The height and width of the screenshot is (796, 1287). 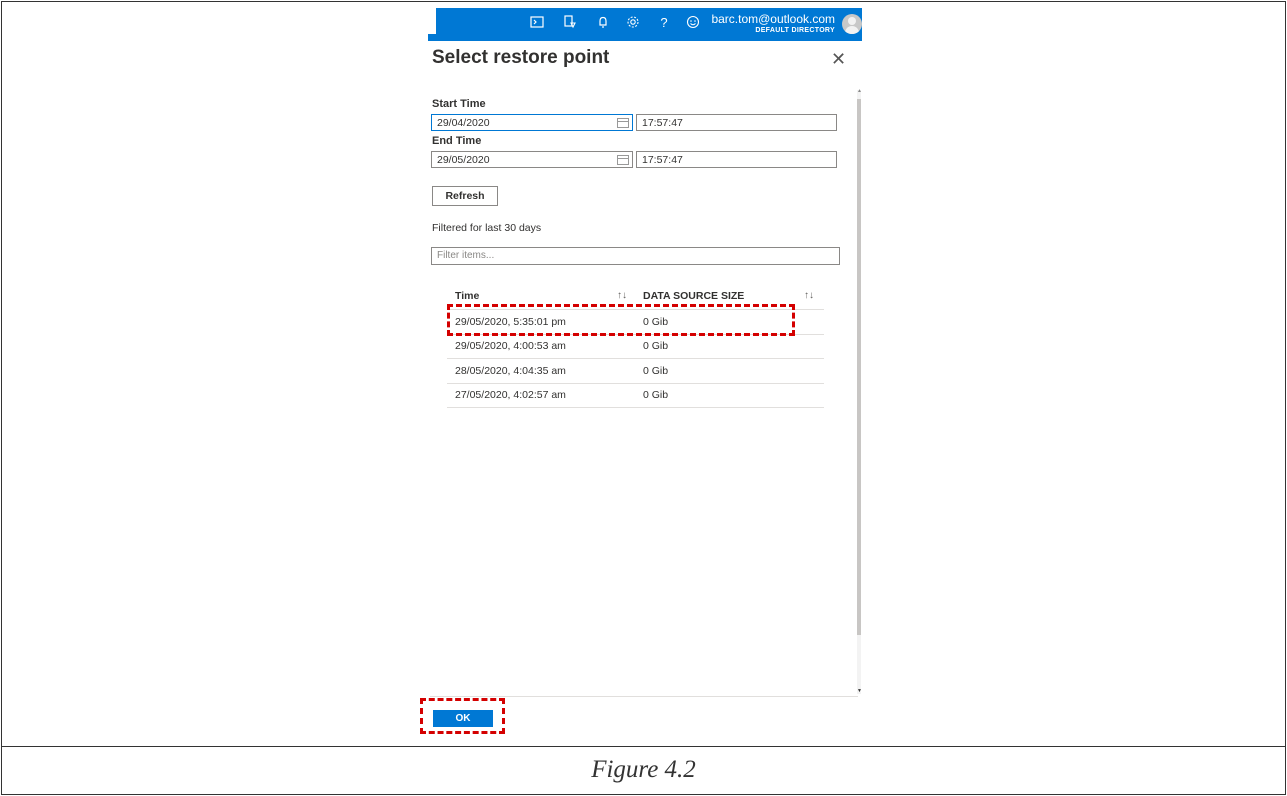 I want to click on directory-filter-icon, so click(x=570, y=23).